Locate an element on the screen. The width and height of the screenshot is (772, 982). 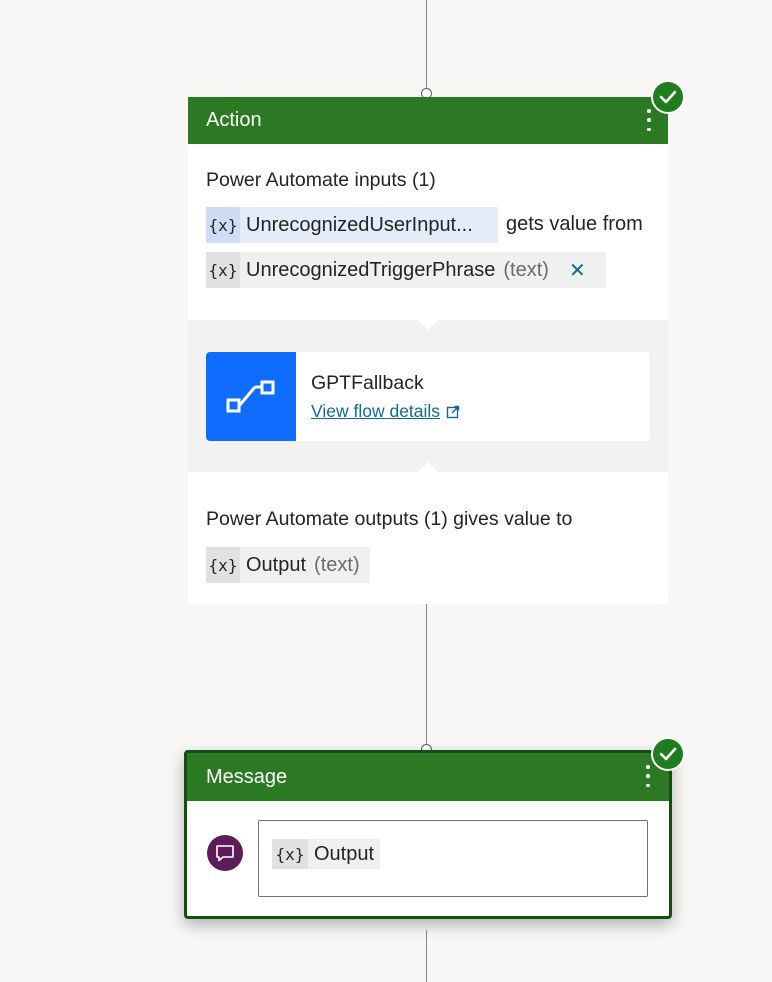
message-node: Message {x} Output is located at coordinates (428, 834).